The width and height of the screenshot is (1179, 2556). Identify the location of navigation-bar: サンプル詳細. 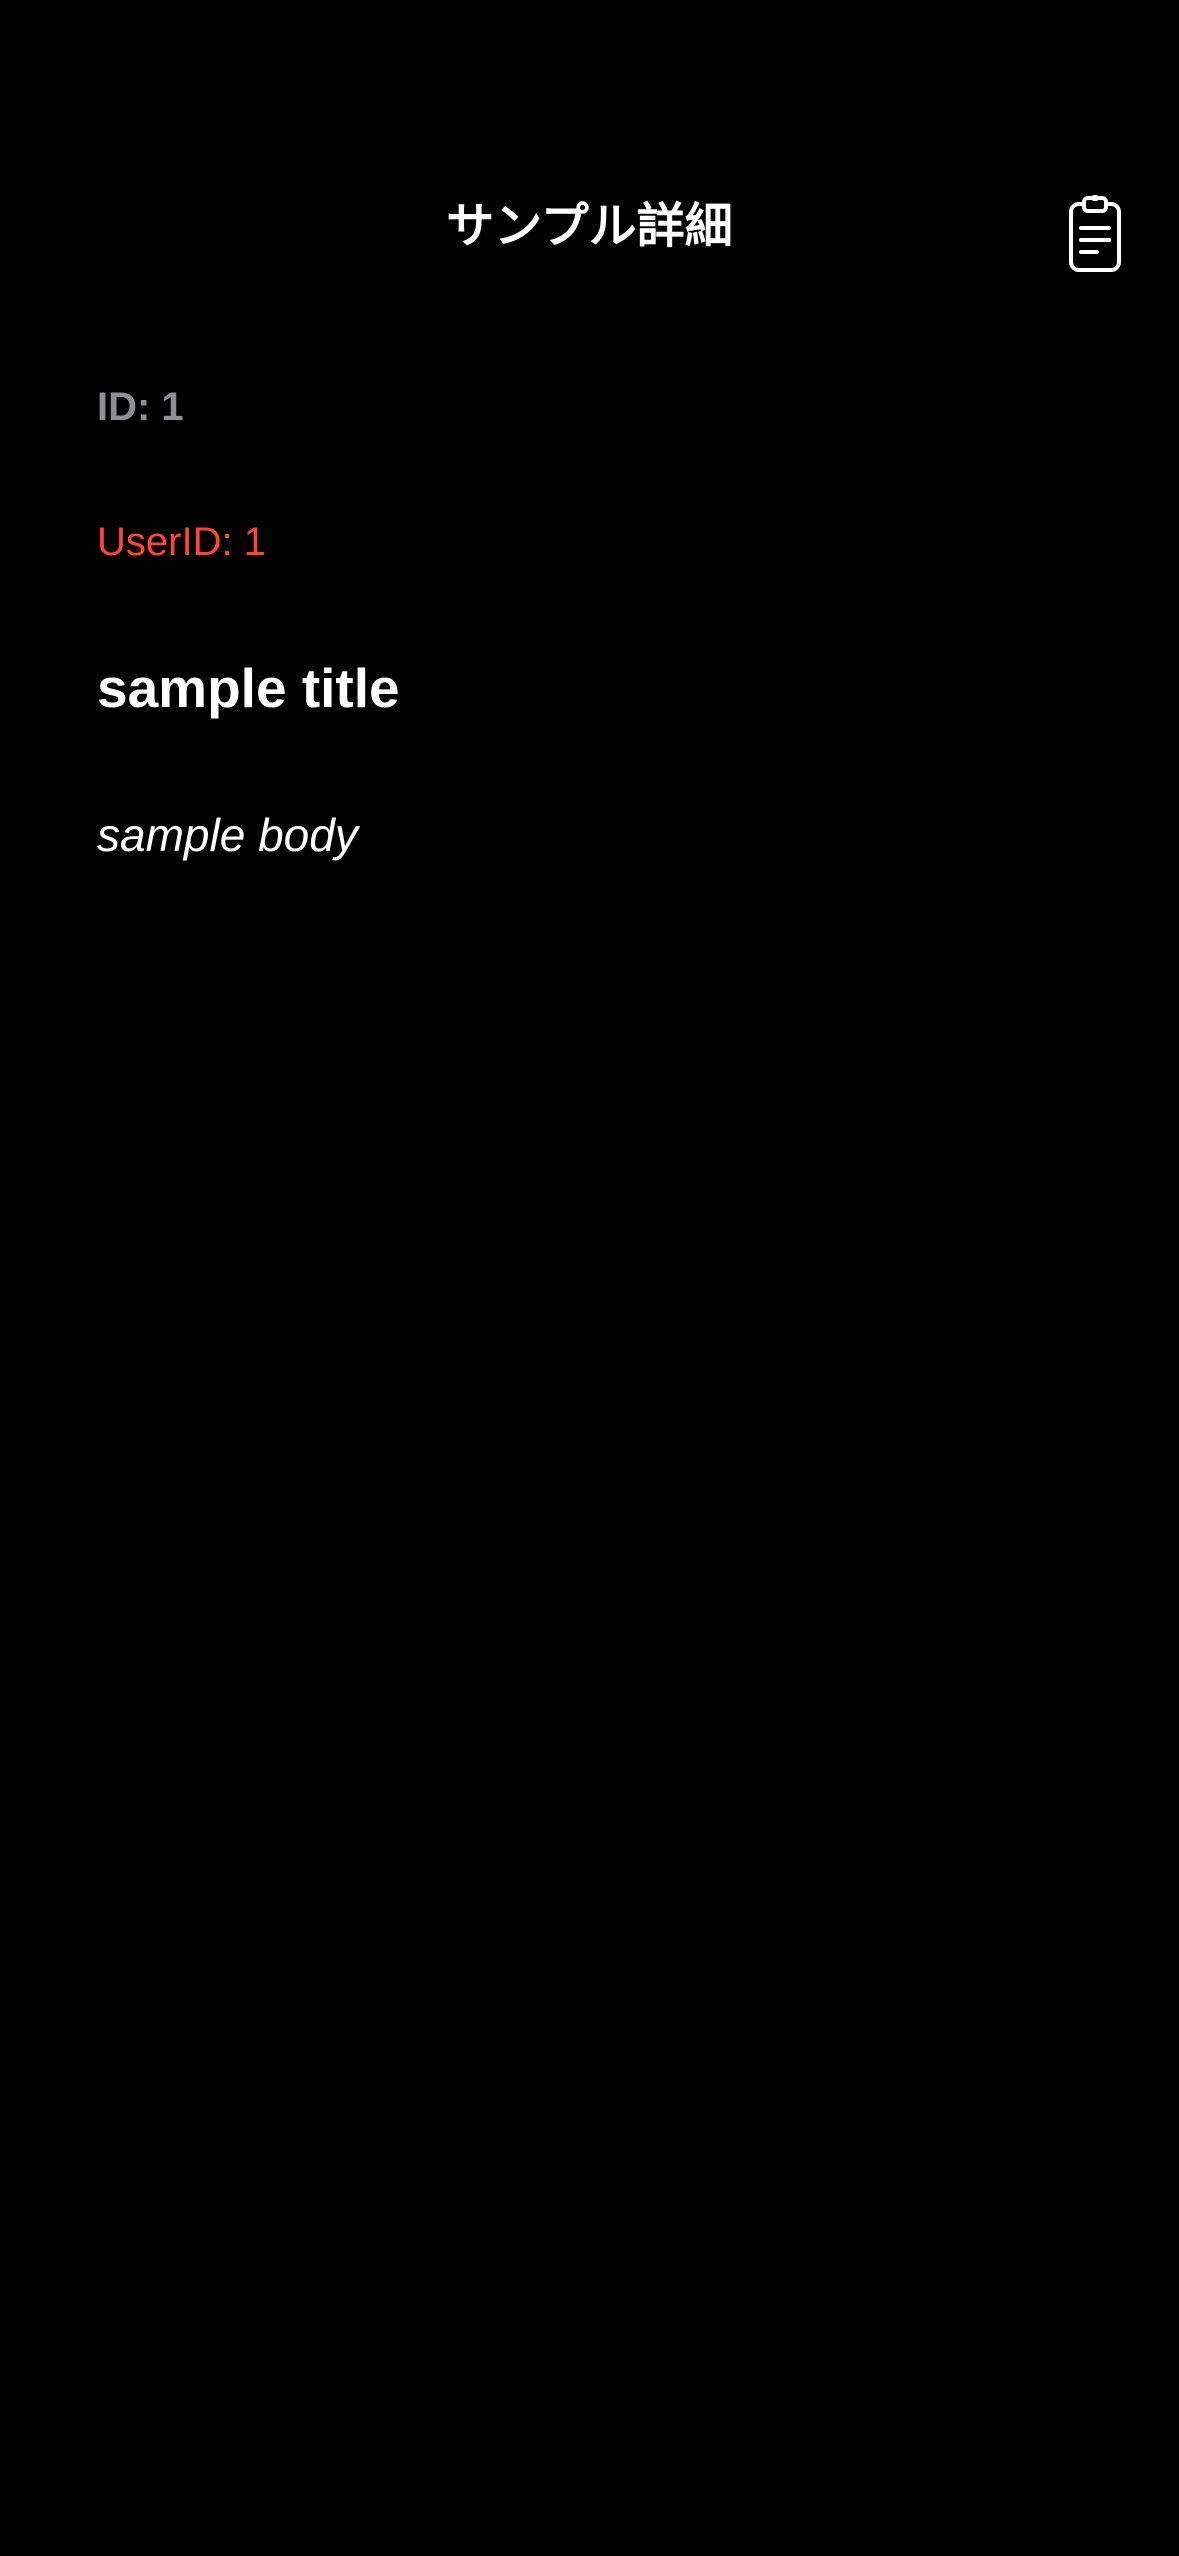
(589, 227).